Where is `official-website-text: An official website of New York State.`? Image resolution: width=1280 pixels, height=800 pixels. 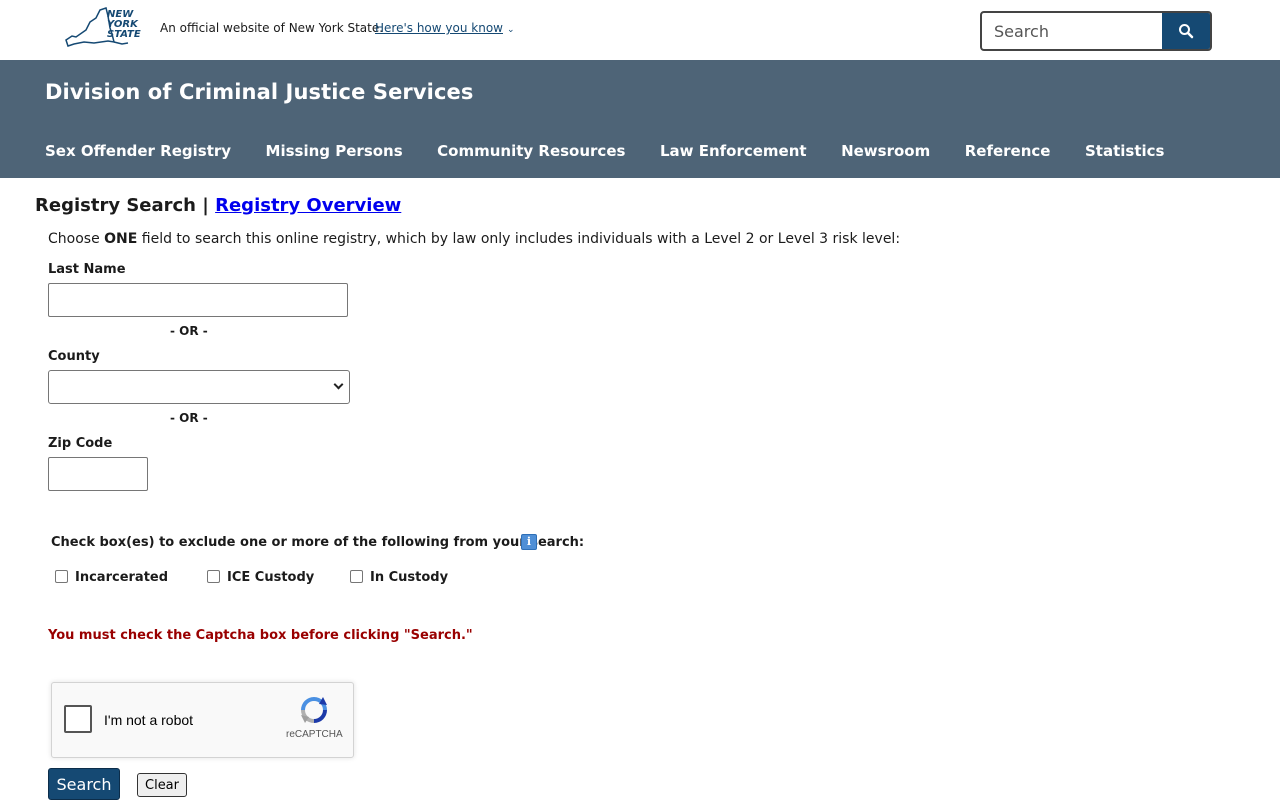
official-website-text: An official website of New York State. is located at coordinates (272, 28).